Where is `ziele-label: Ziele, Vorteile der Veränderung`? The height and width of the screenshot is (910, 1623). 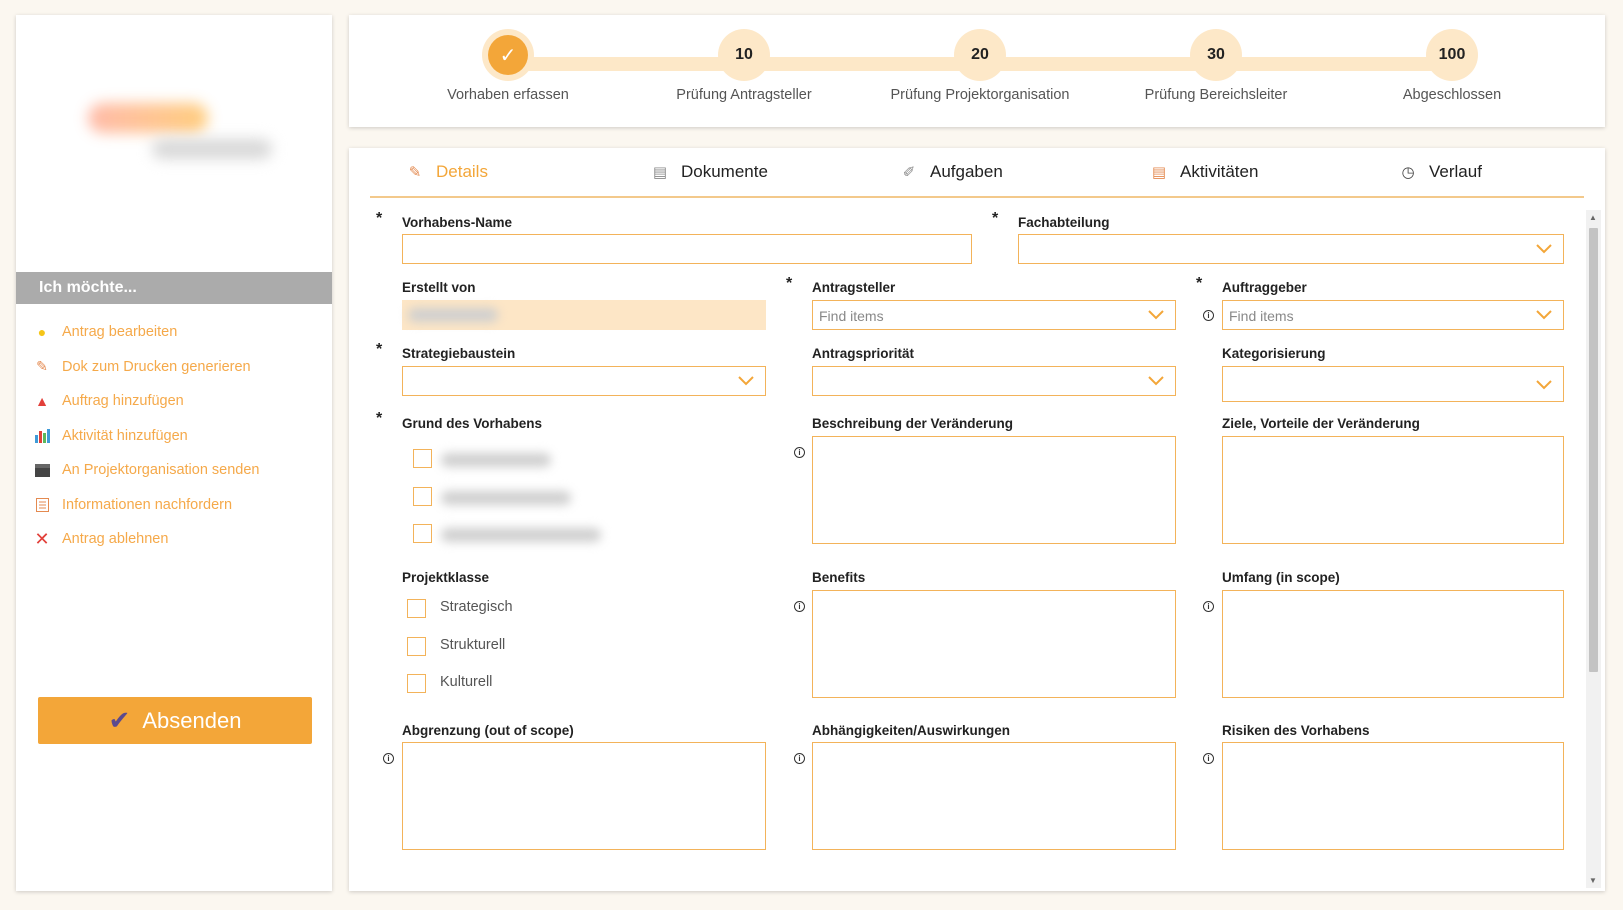 ziele-label: Ziele, Vorteile der Veränderung is located at coordinates (1321, 423).